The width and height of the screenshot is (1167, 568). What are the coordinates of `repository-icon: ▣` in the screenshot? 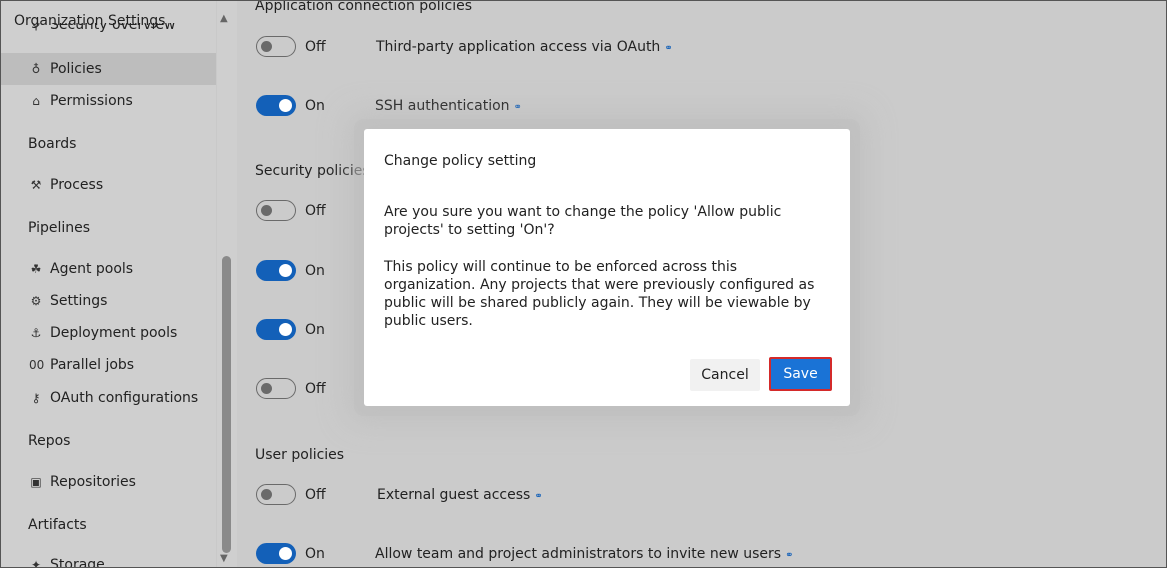 It's located at (36, 482).